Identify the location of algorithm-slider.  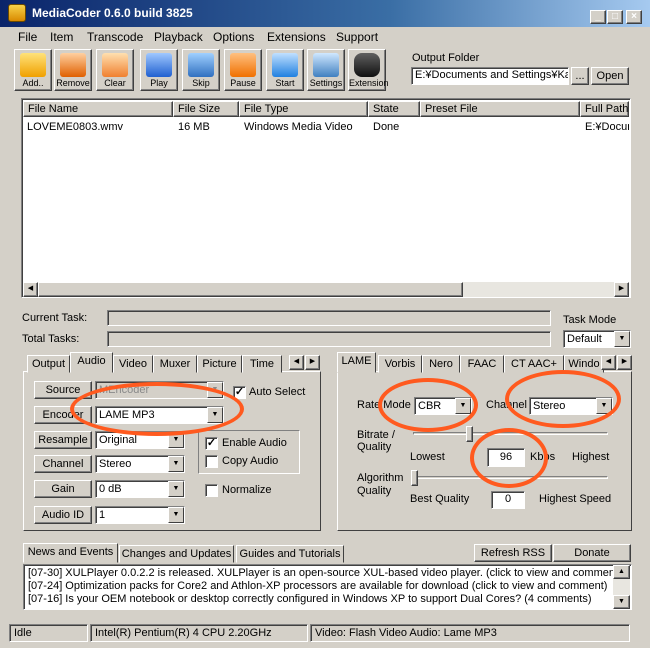
(510, 477).